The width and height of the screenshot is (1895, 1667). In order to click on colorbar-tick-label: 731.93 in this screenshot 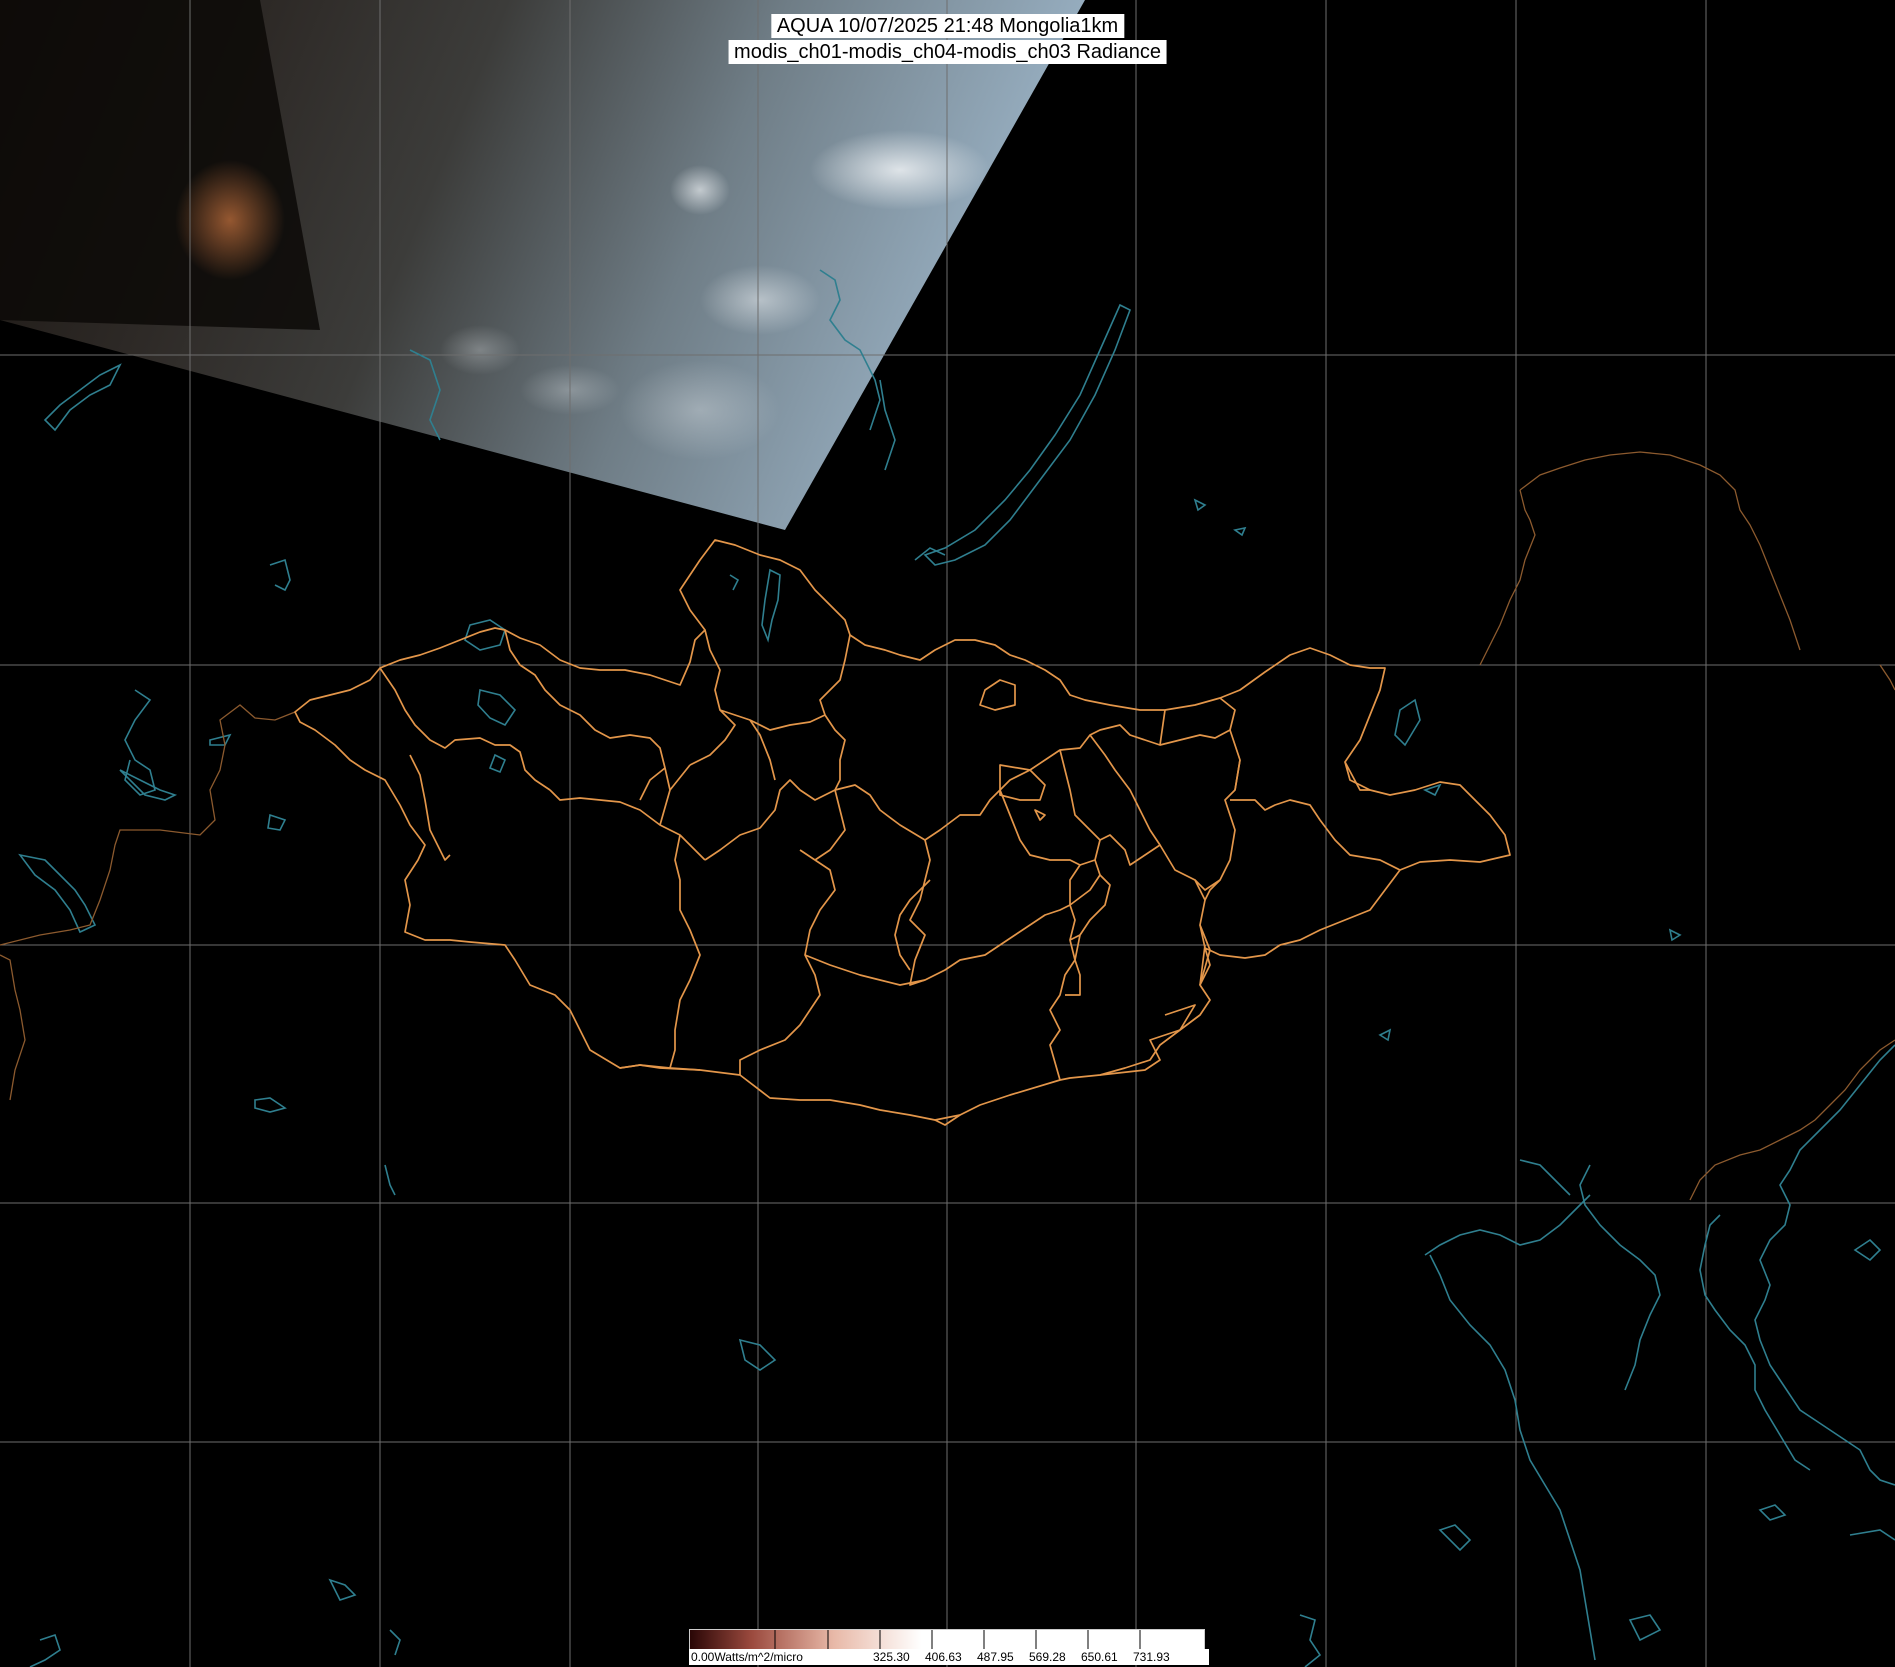, I will do `click(1151, 1657)`.